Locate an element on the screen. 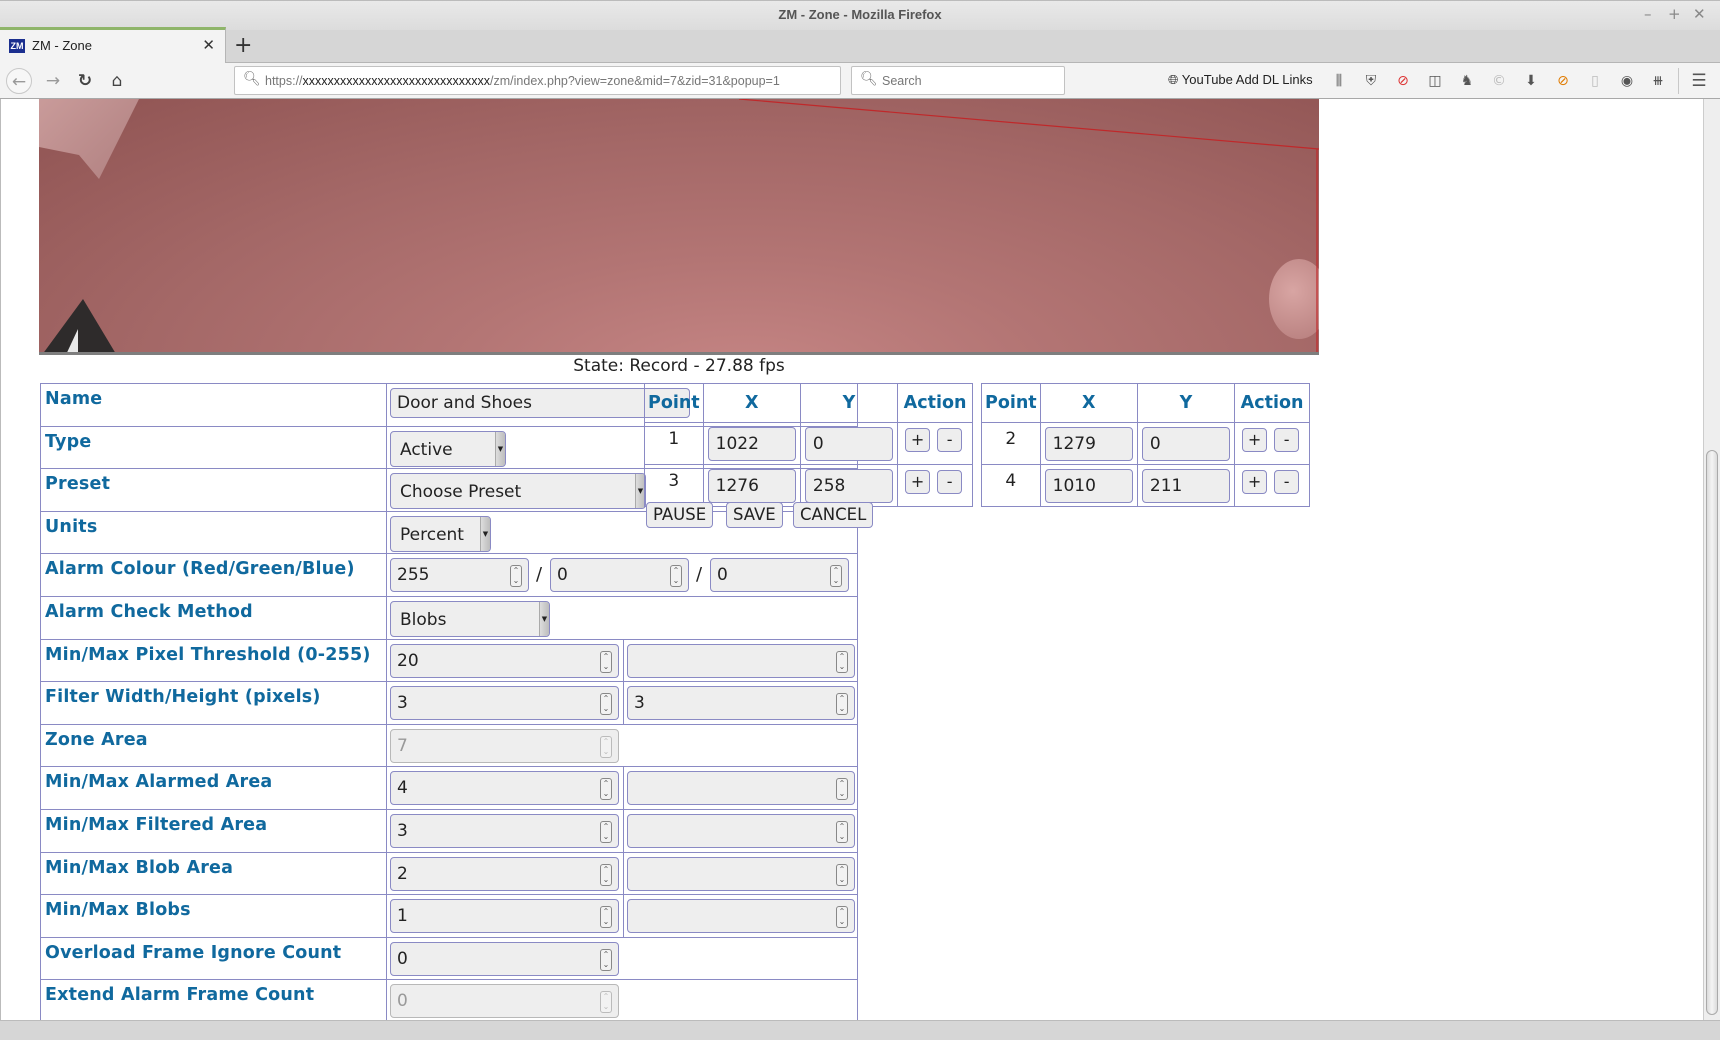  blobs-max-input: ⌃ ⌄ is located at coordinates (741, 916).